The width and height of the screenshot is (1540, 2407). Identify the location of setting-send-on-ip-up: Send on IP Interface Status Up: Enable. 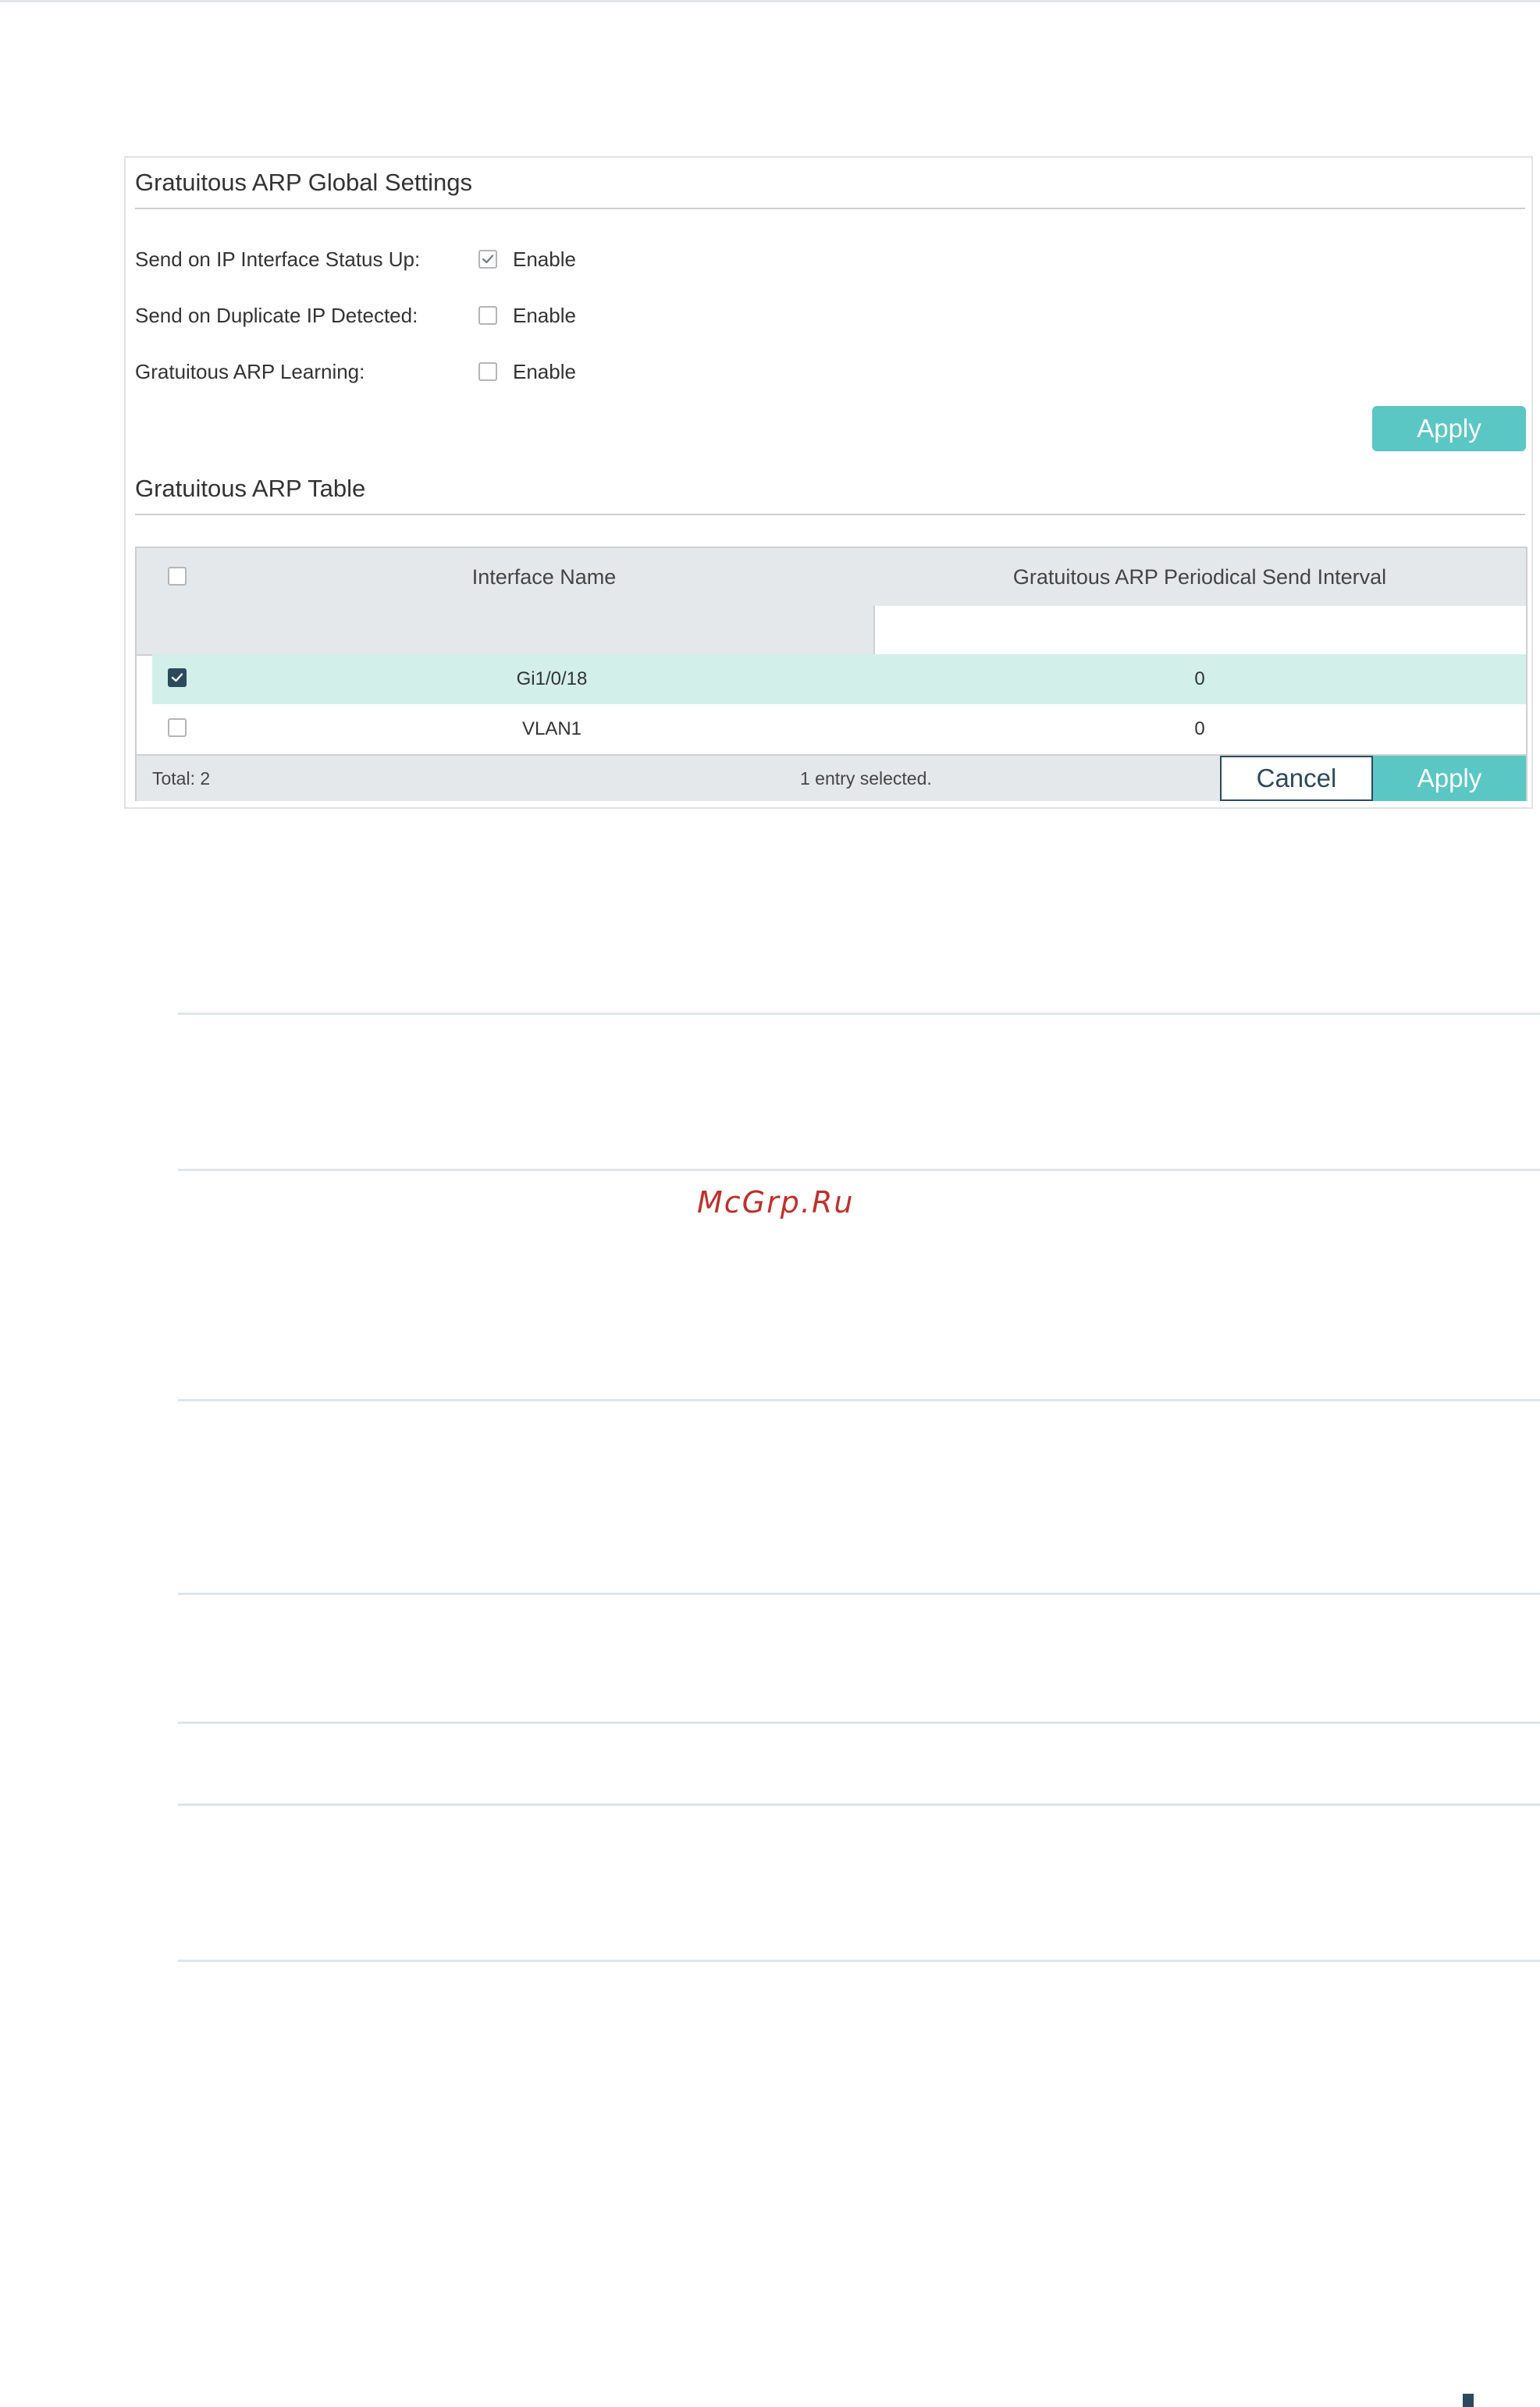
(408, 259).